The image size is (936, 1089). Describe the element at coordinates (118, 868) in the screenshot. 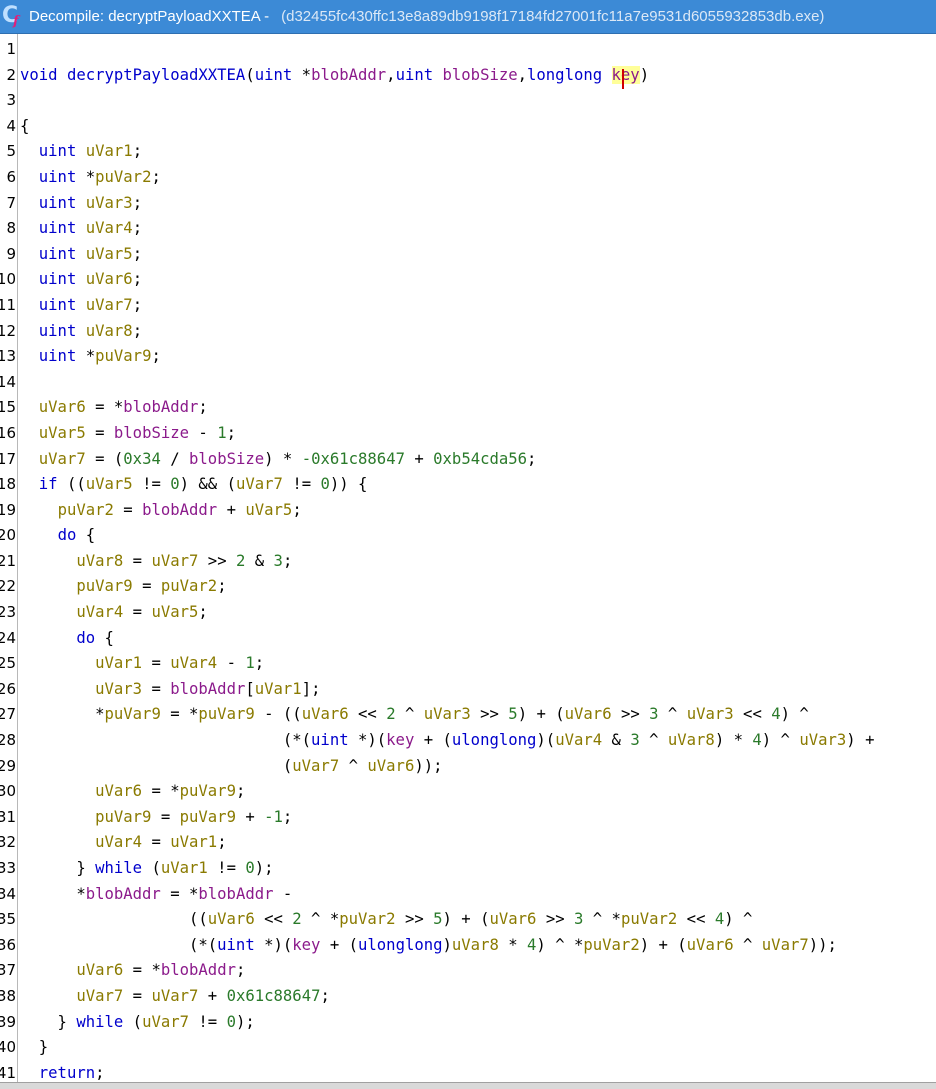

I see `code-token: while` at that location.